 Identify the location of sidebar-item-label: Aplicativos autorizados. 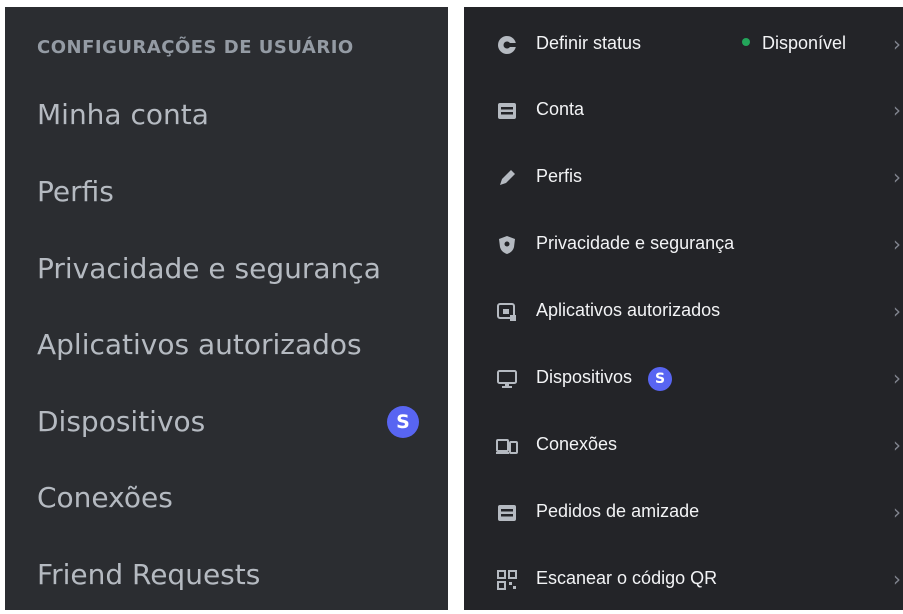
(199, 344).